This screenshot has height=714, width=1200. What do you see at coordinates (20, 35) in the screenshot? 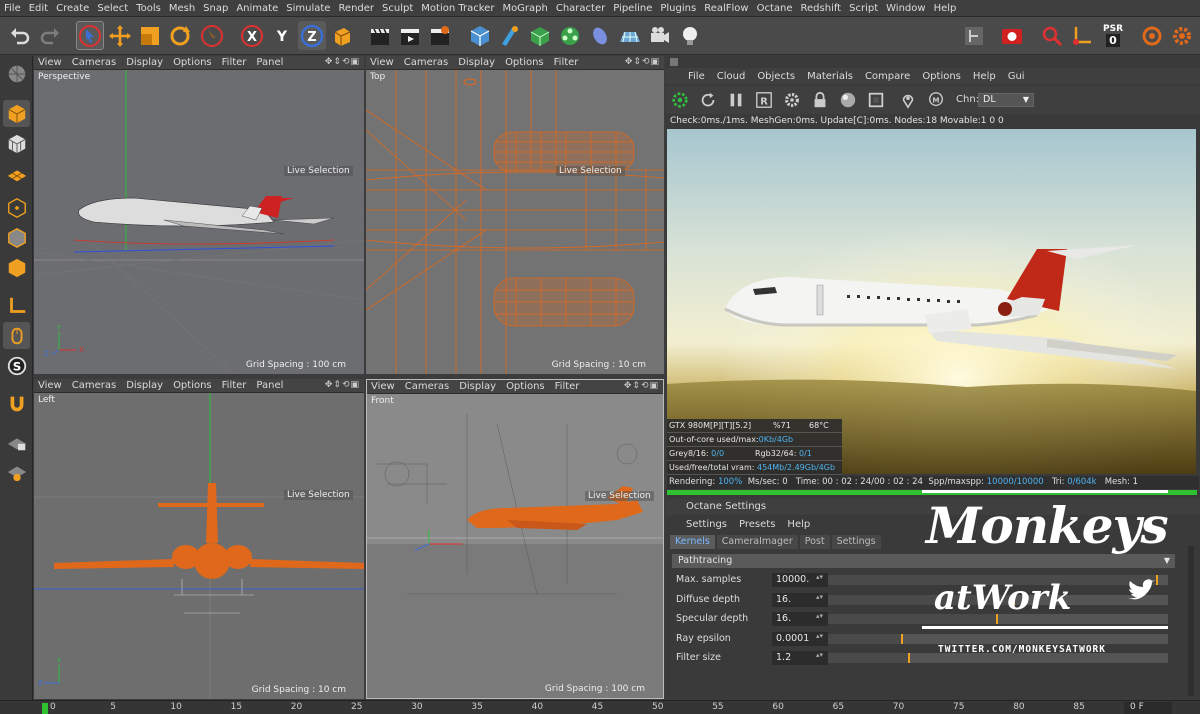
I see `undo-button` at bounding box center [20, 35].